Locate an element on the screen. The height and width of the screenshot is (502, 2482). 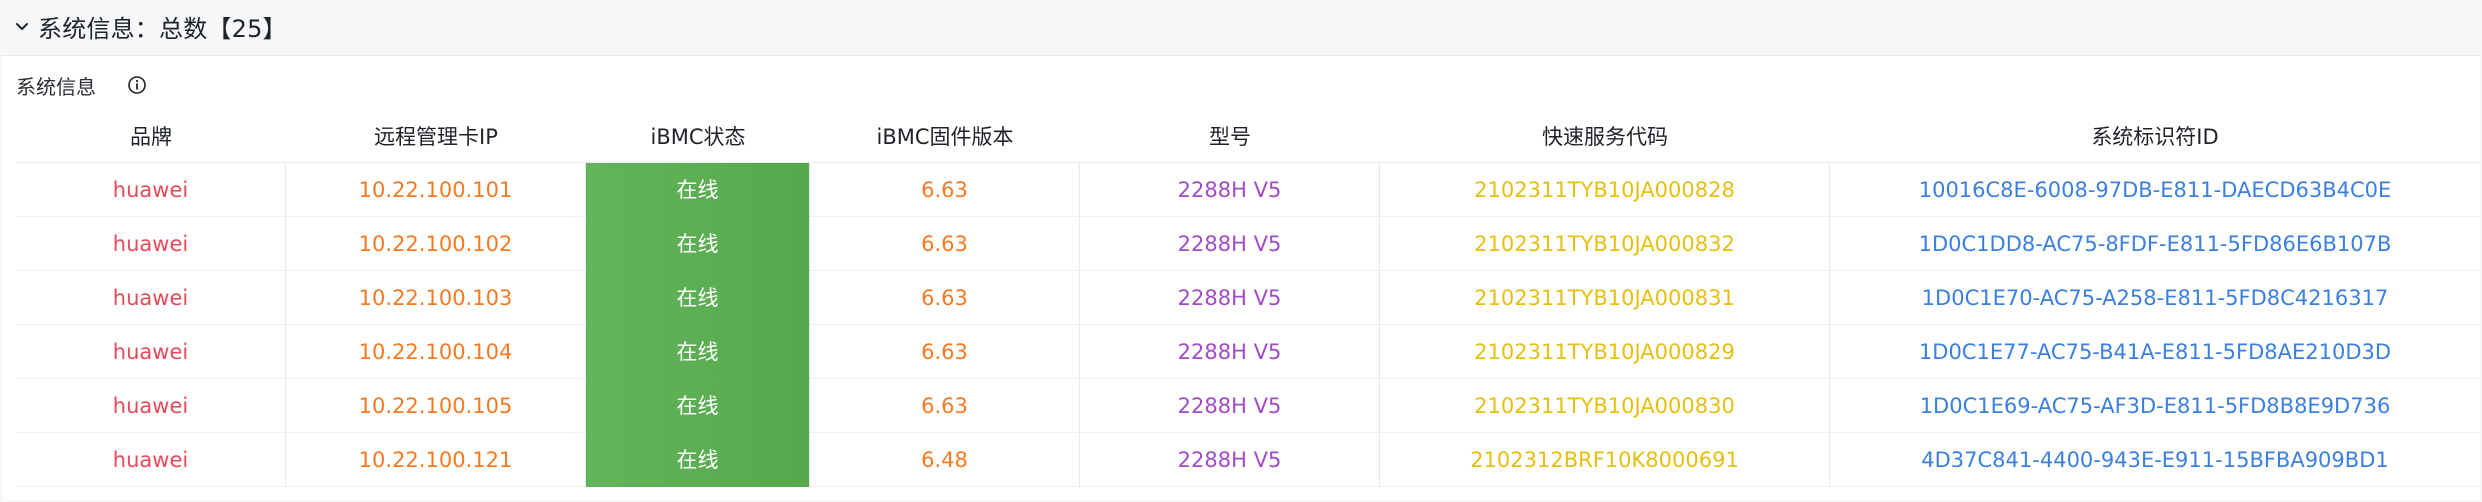
service-code-cell: 2102311TYB10JA000832 is located at coordinates (1605, 243).